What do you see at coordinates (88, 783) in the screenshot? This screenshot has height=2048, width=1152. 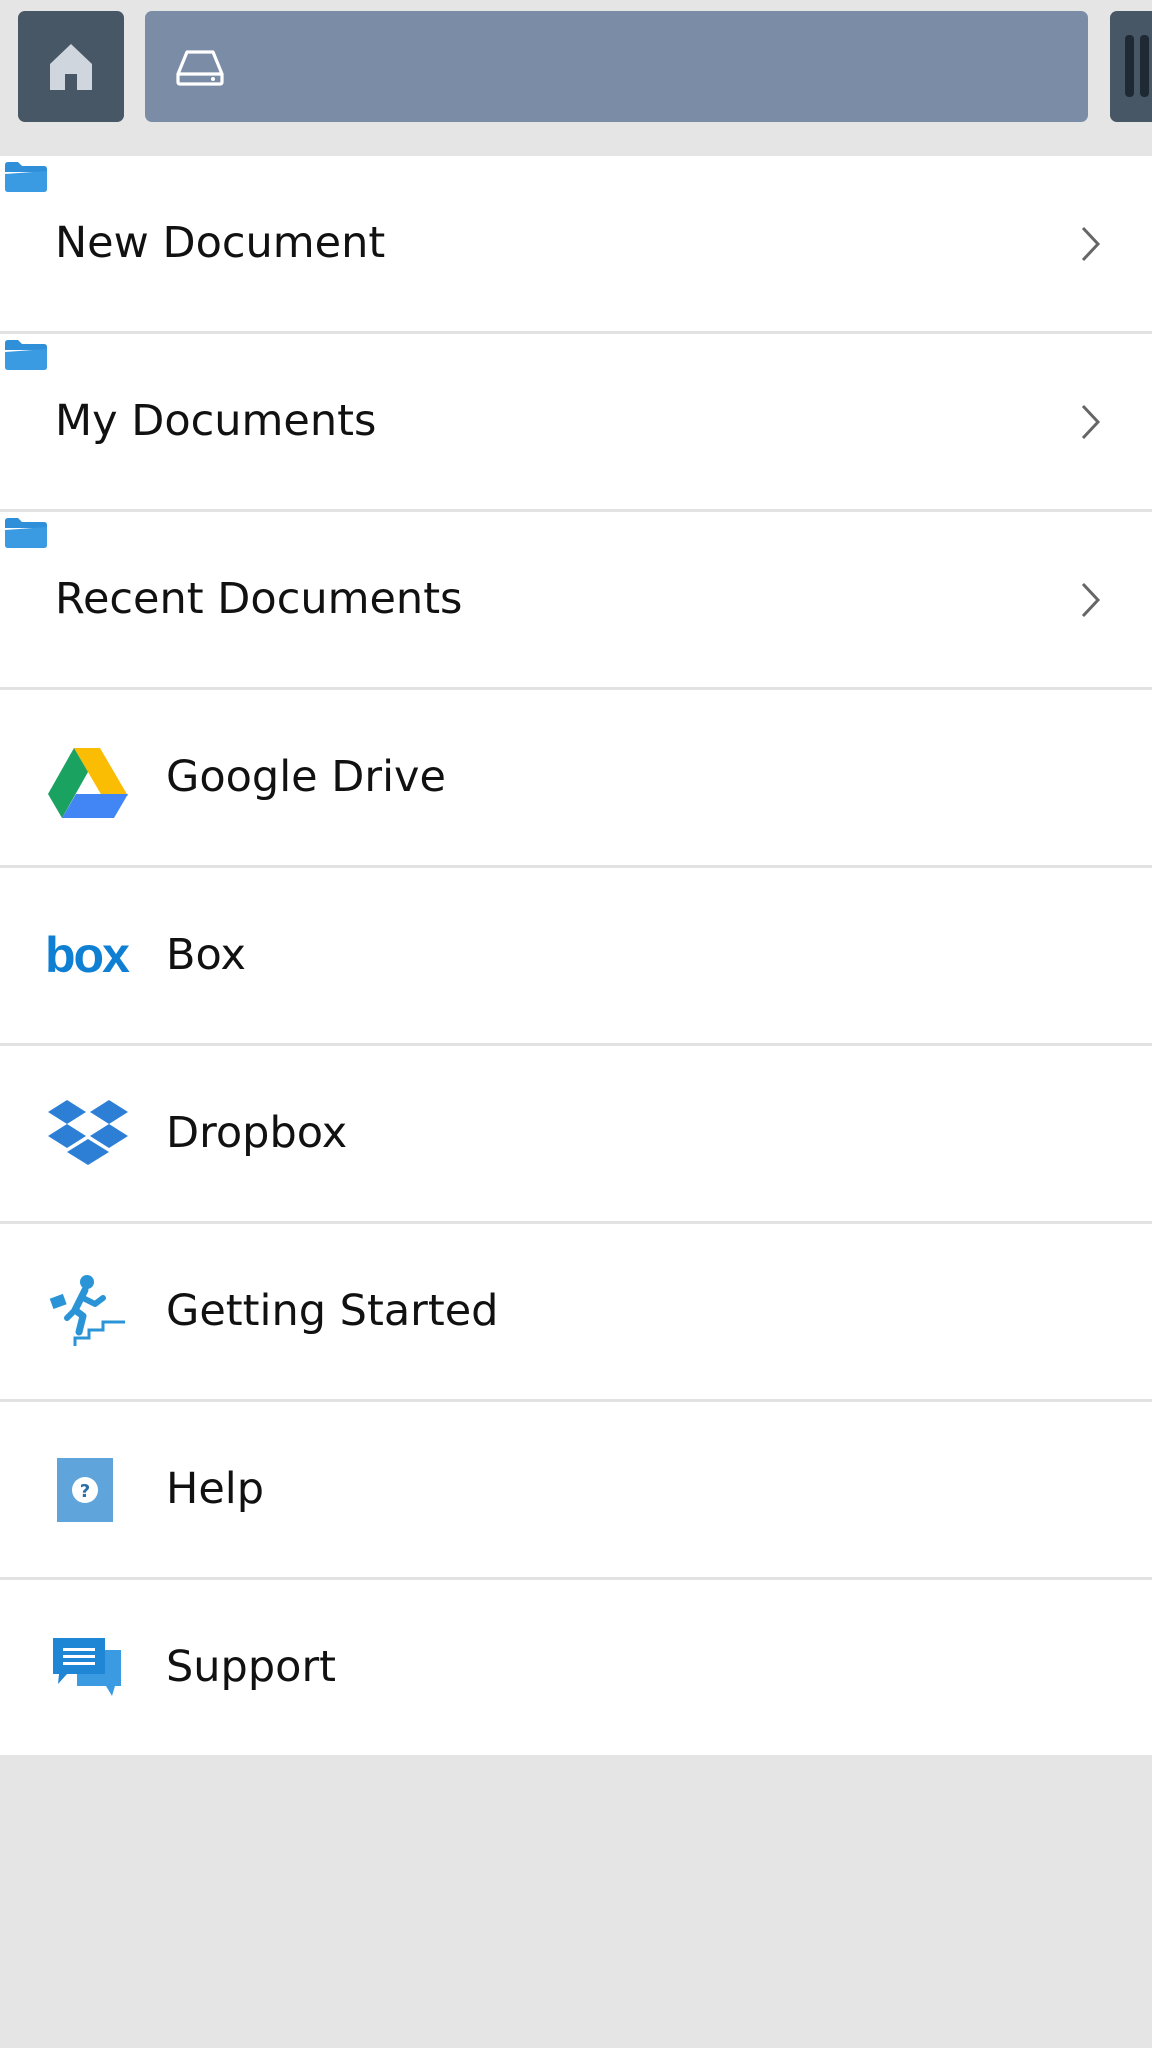 I see `google-drive-icon` at bounding box center [88, 783].